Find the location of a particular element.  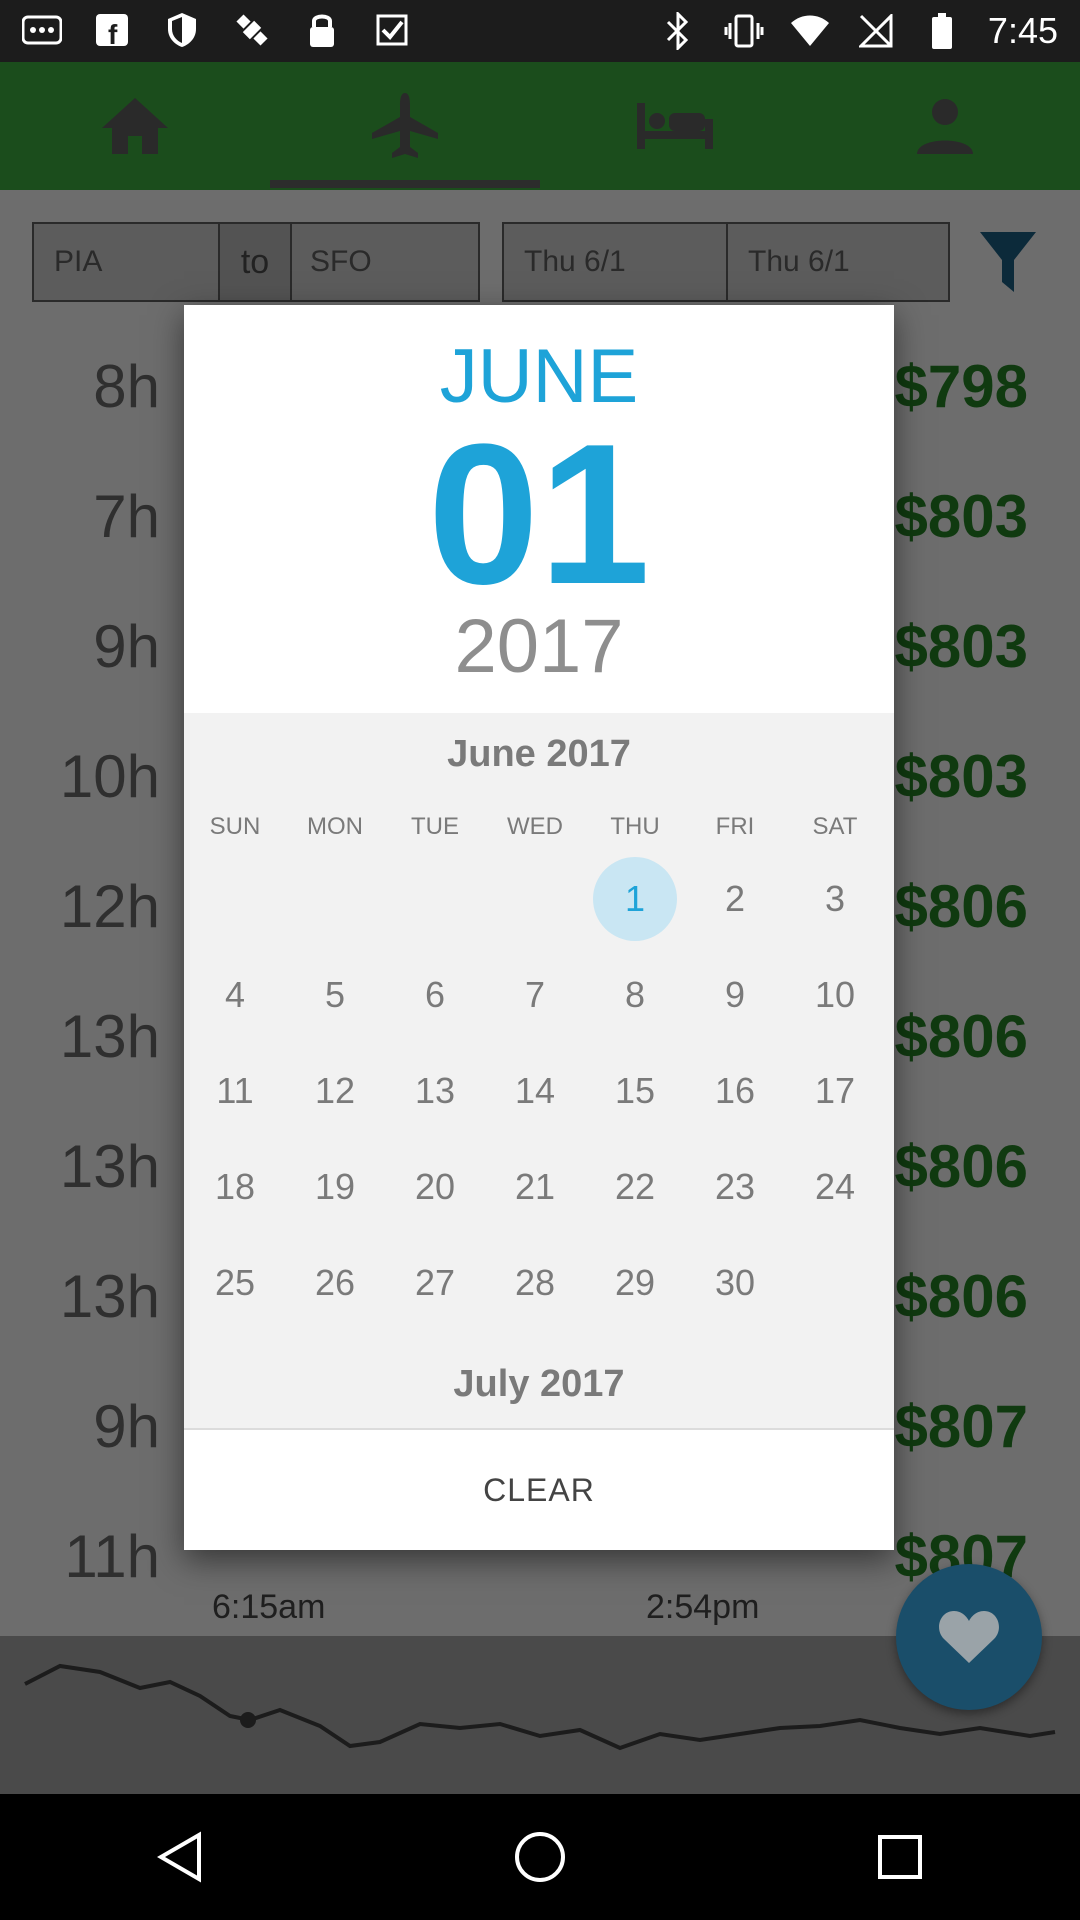

home-nav-button is located at coordinates (540, 1857).